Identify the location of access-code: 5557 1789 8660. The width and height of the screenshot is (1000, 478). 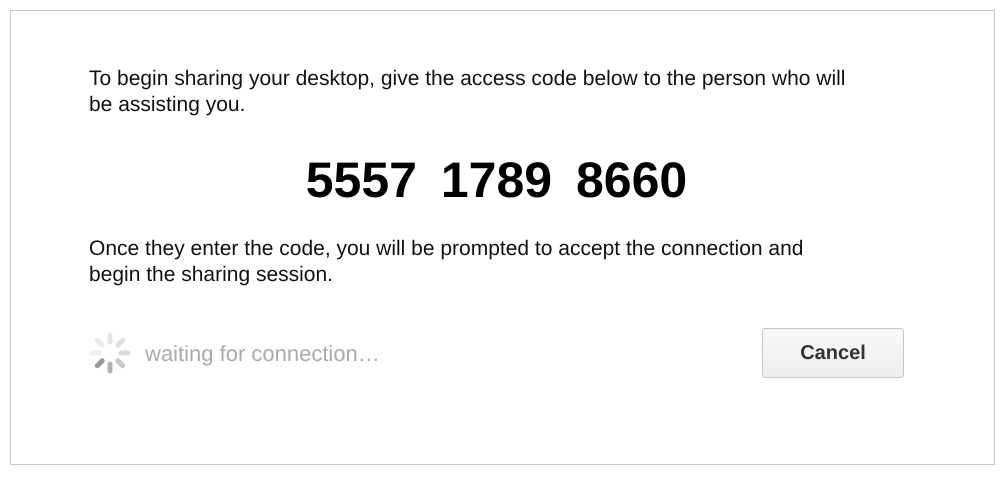
(496, 180).